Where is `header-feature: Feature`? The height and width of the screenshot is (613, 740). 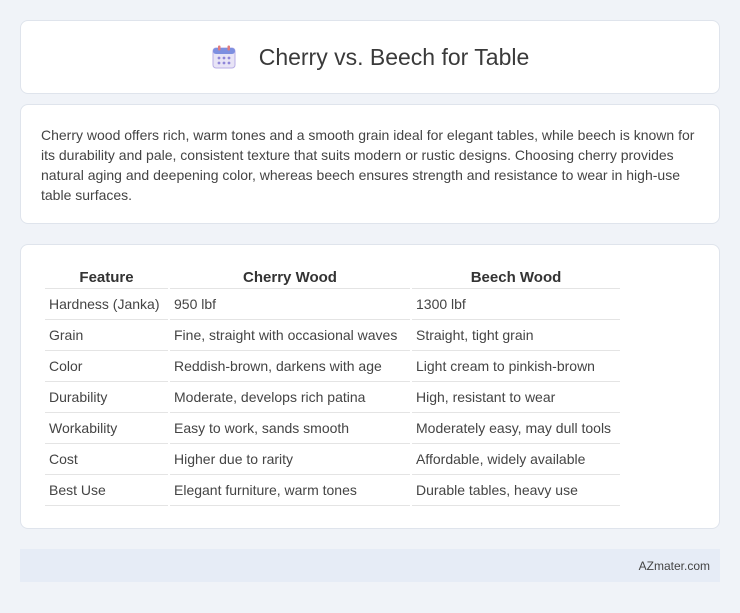 header-feature: Feature is located at coordinates (106, 277).